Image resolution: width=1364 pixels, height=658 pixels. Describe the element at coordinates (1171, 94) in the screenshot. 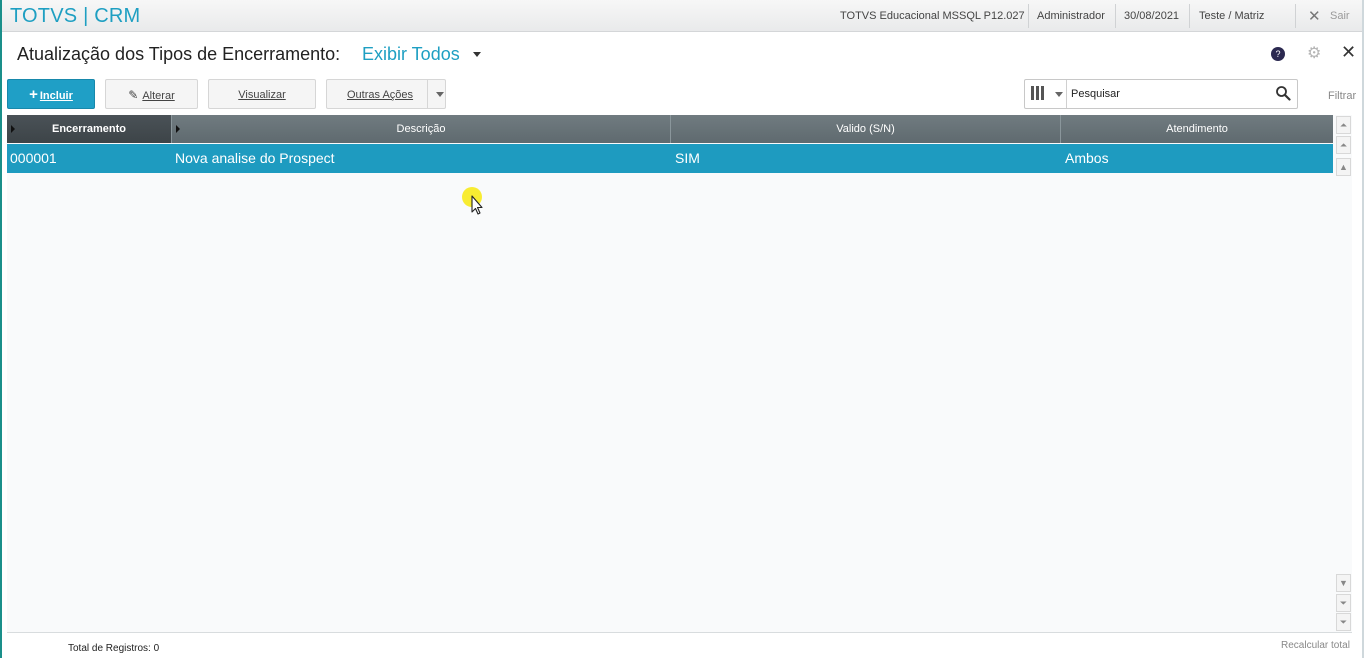

I see `search-input` at that location.